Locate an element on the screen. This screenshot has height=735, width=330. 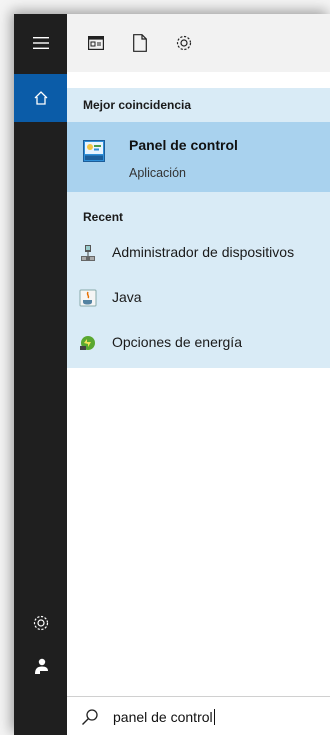
recent-item-label: Opciones de energía is located at coordinates (177, 342).